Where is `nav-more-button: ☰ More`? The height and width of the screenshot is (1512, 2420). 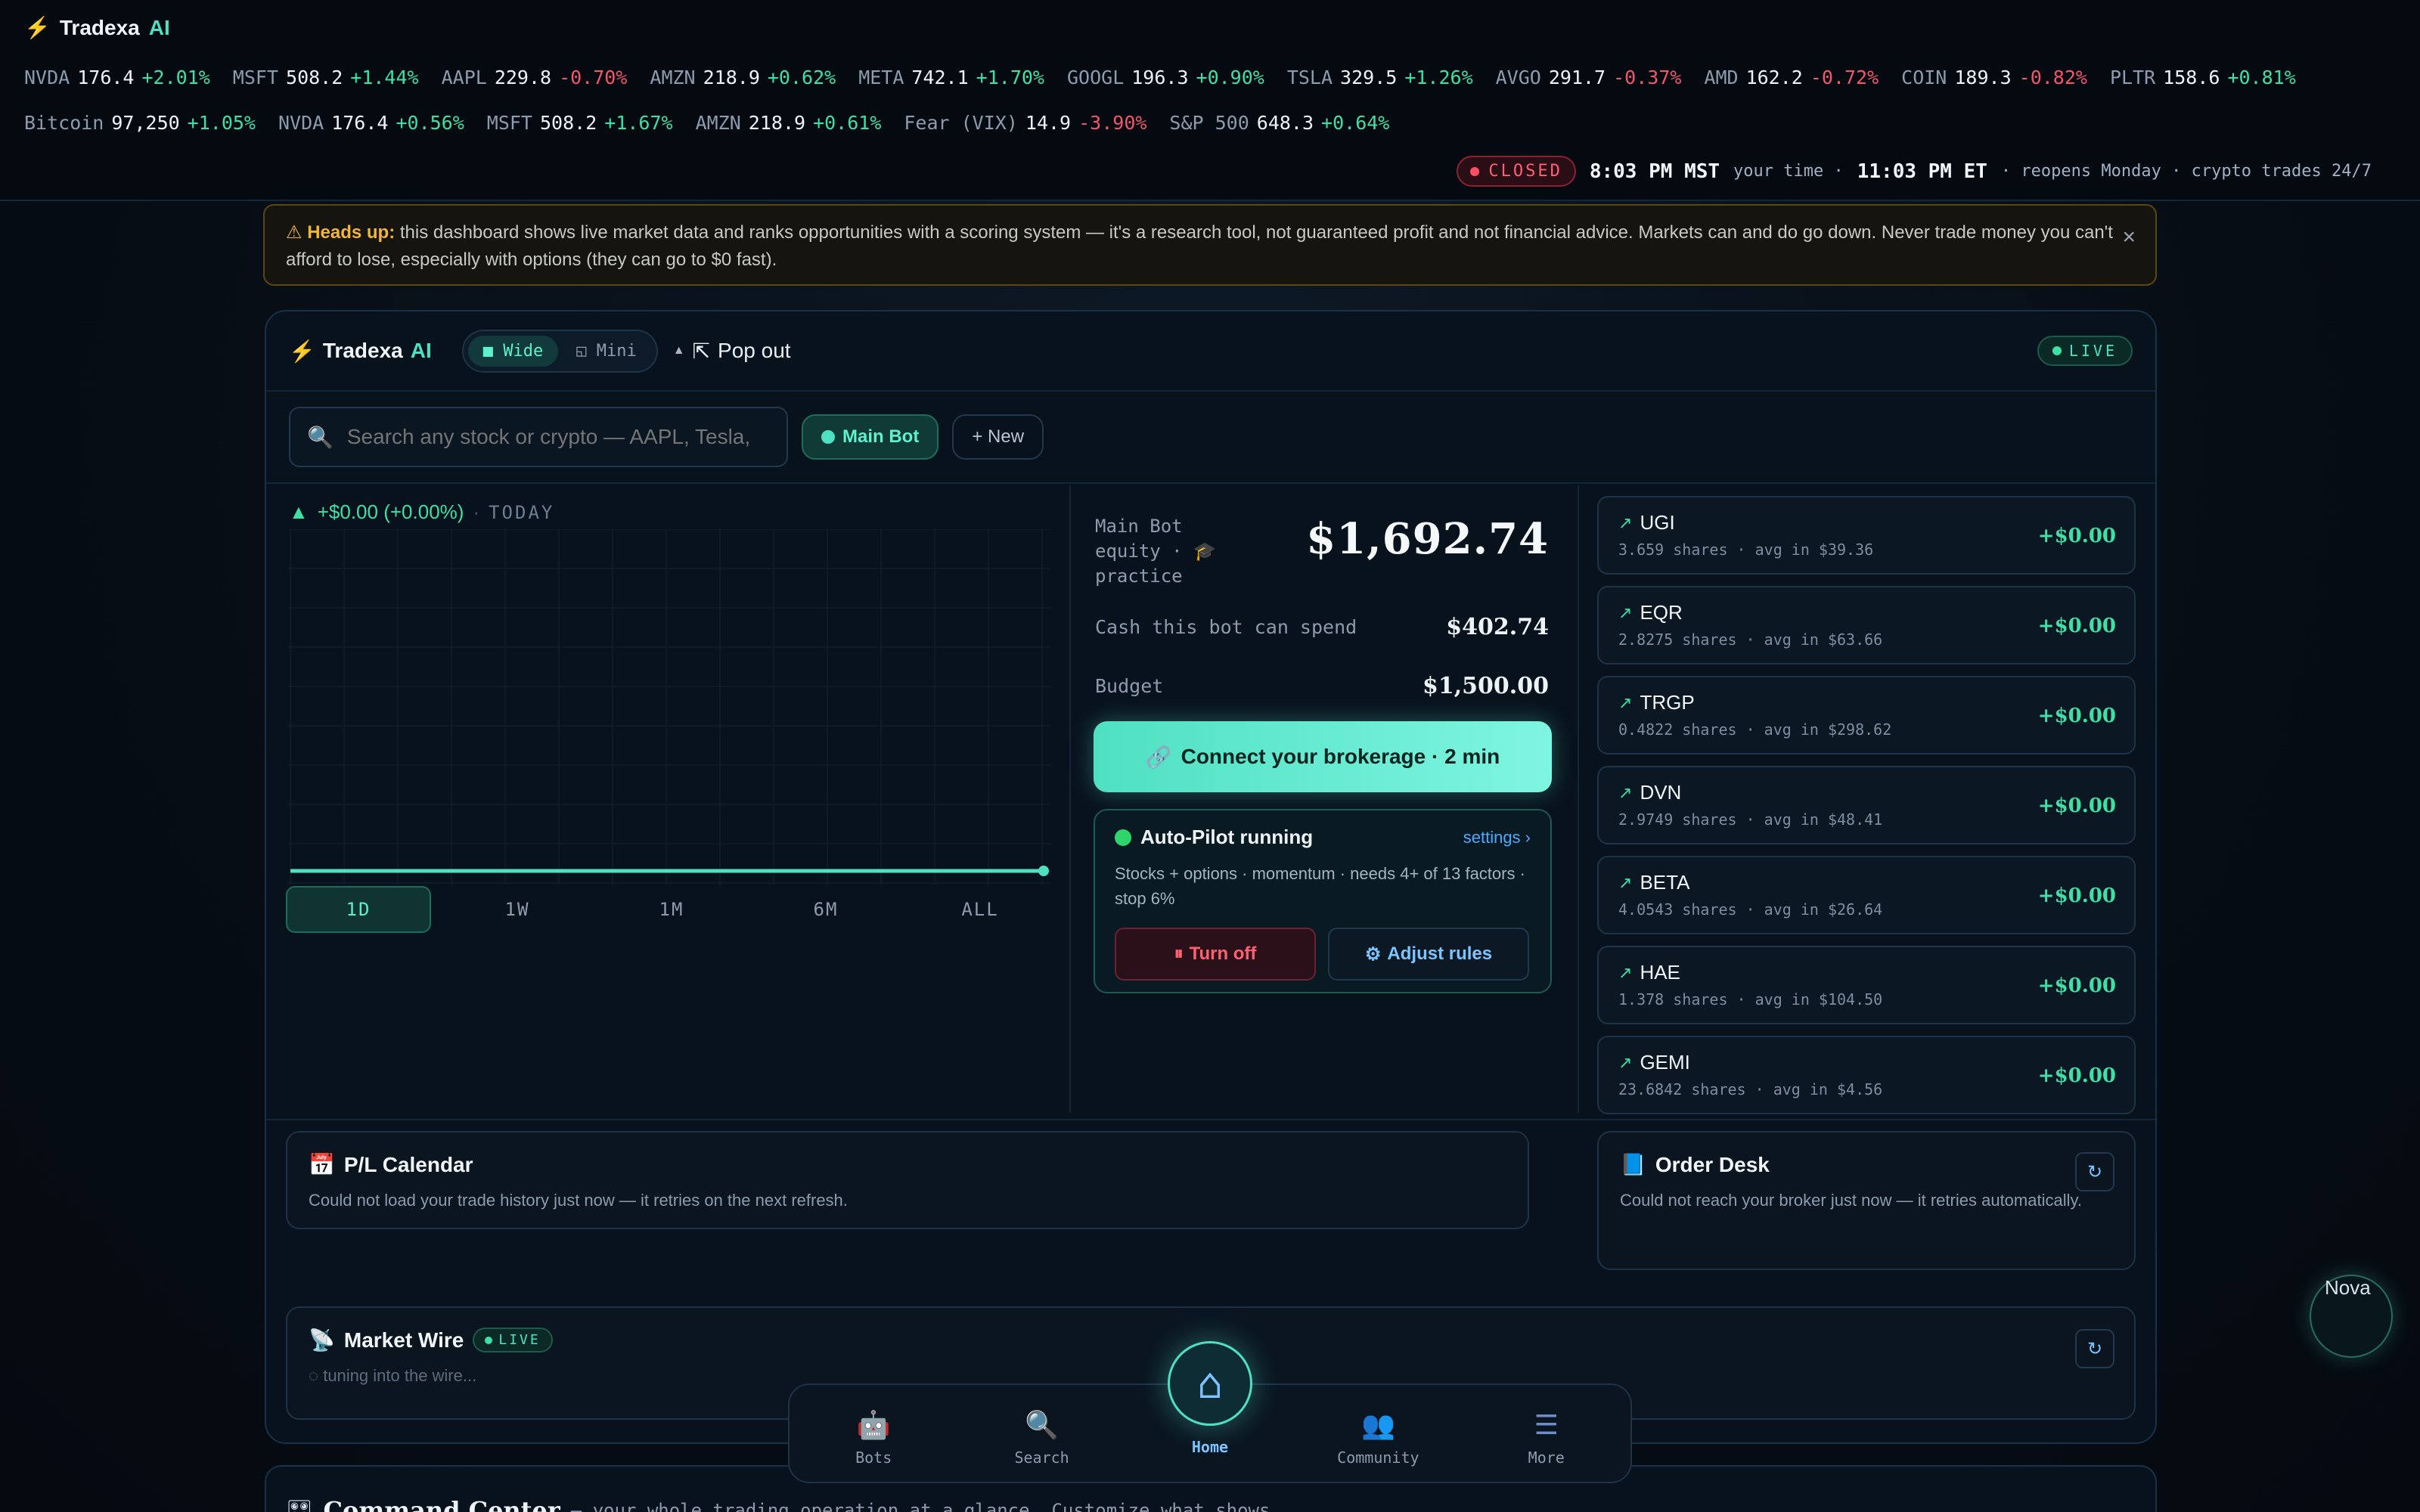 nav-more-button: ☰ More is located at coordinates (1546, 1438).